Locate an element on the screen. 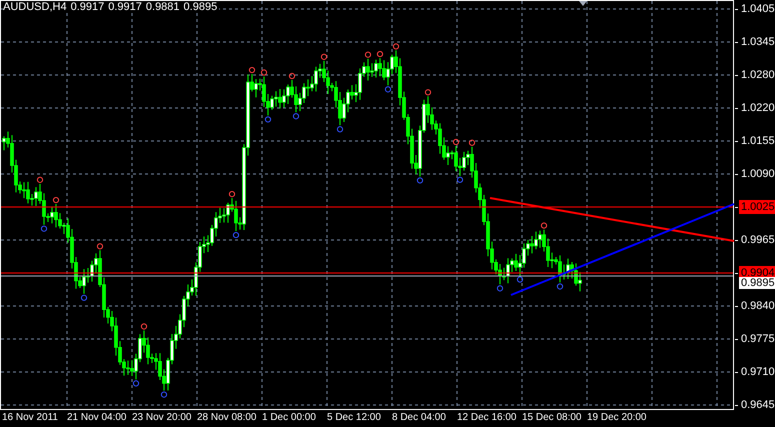  time-label: 23 Nov 20:00 is located at coordinates (162, 417).